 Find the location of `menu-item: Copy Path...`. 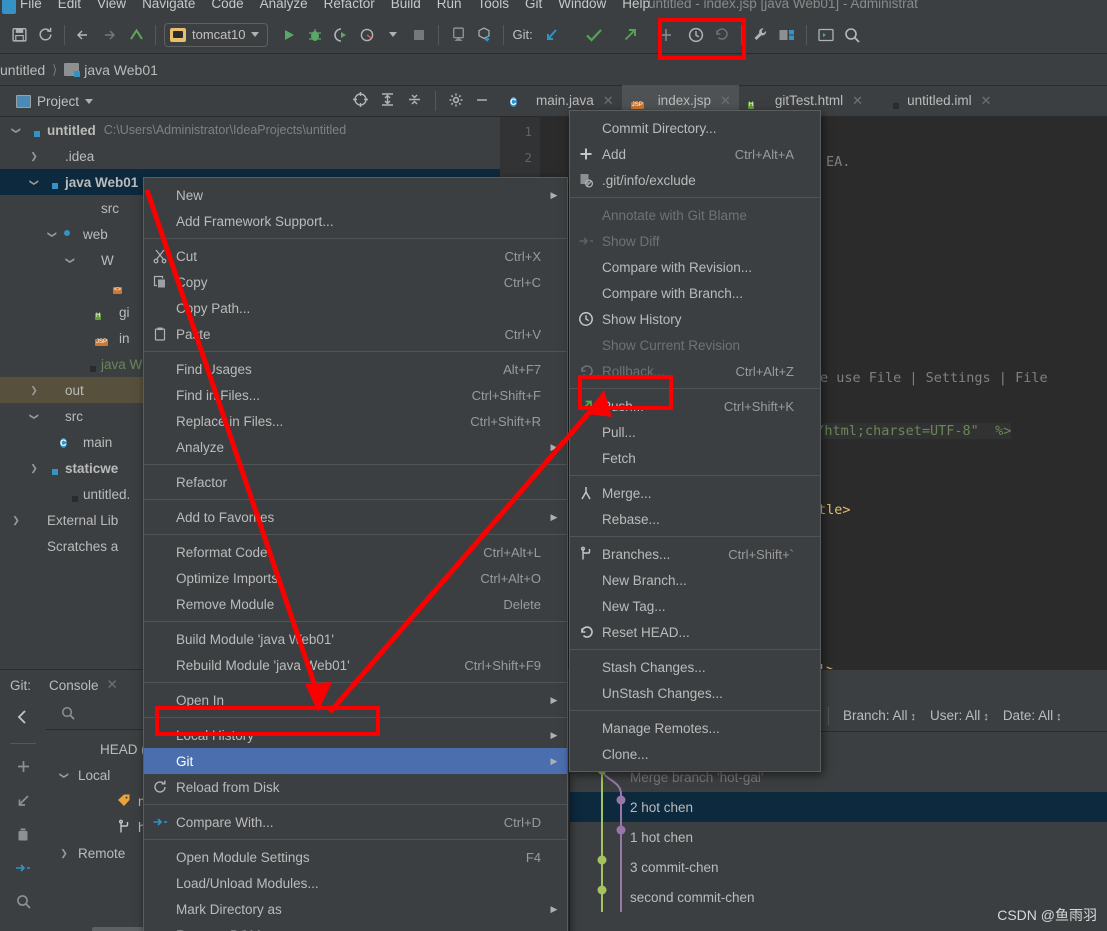

menu-item: Copy Path... is located at coordinates (355, 308).